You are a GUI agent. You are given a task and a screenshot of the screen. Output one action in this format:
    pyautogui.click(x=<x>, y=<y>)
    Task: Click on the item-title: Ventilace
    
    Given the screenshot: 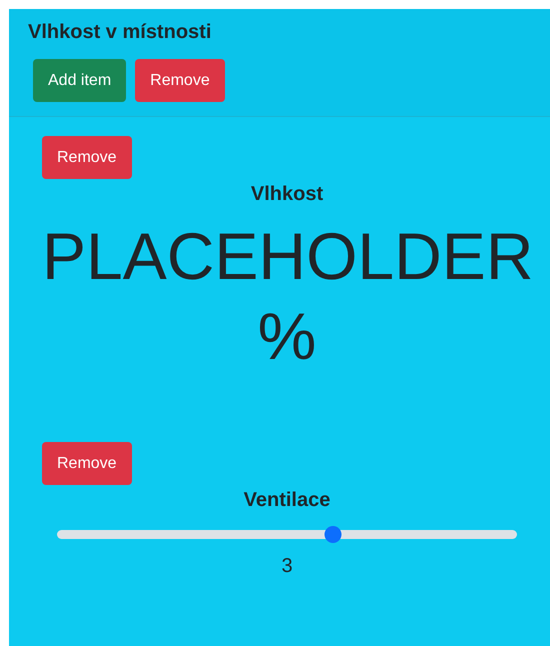 What is the action you would take?
    pyautogui.click(x=287, y=500)
    